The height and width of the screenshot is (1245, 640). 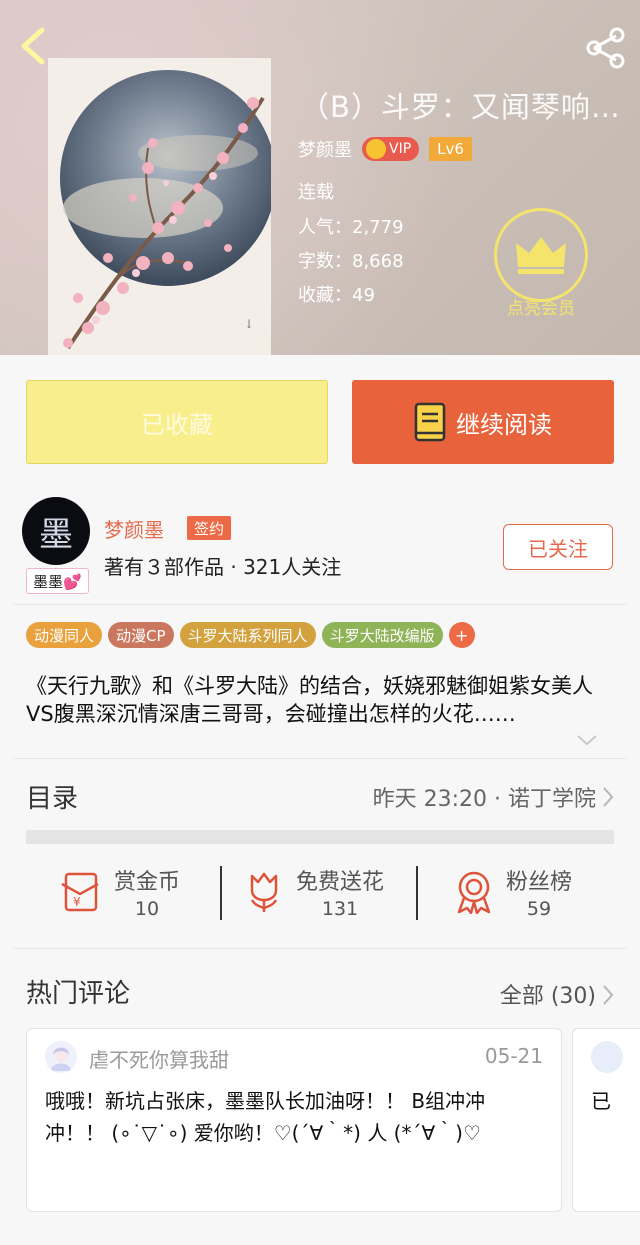 I want to click on collected-button: 已收藏, so click(x=177, y=422).